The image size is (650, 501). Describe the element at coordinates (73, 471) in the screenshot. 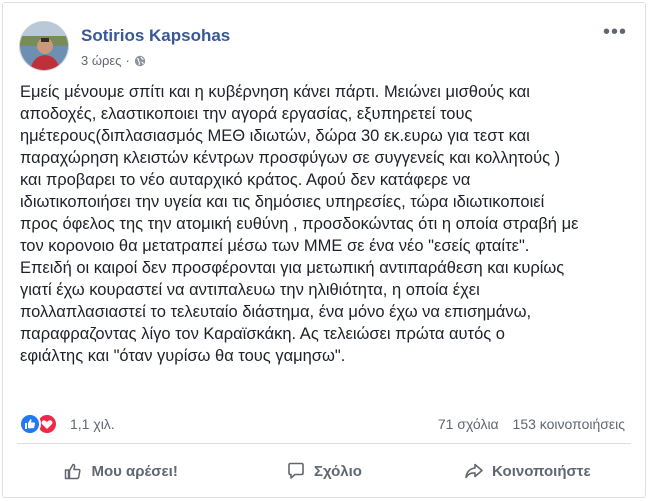

I see `thumbs-up-icon` at that location.